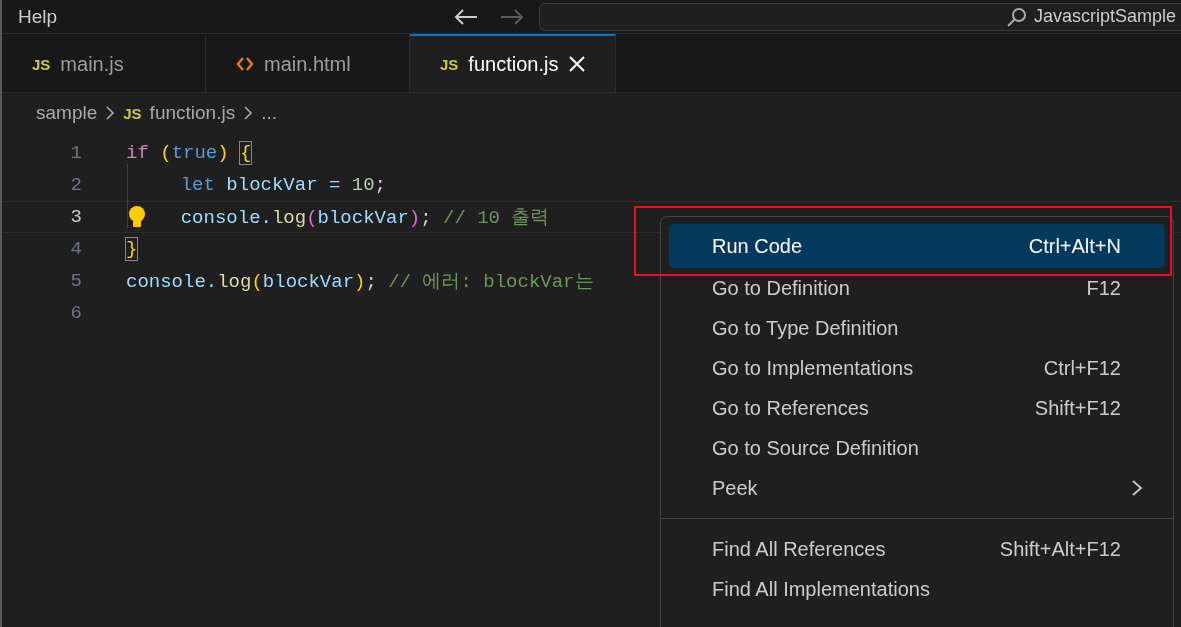 This screenshot has height=627, width=1181. What do you see at coordinates (76, 217) in the screenshot?
I see `line-number: 3` at bounding box center [76, 217].